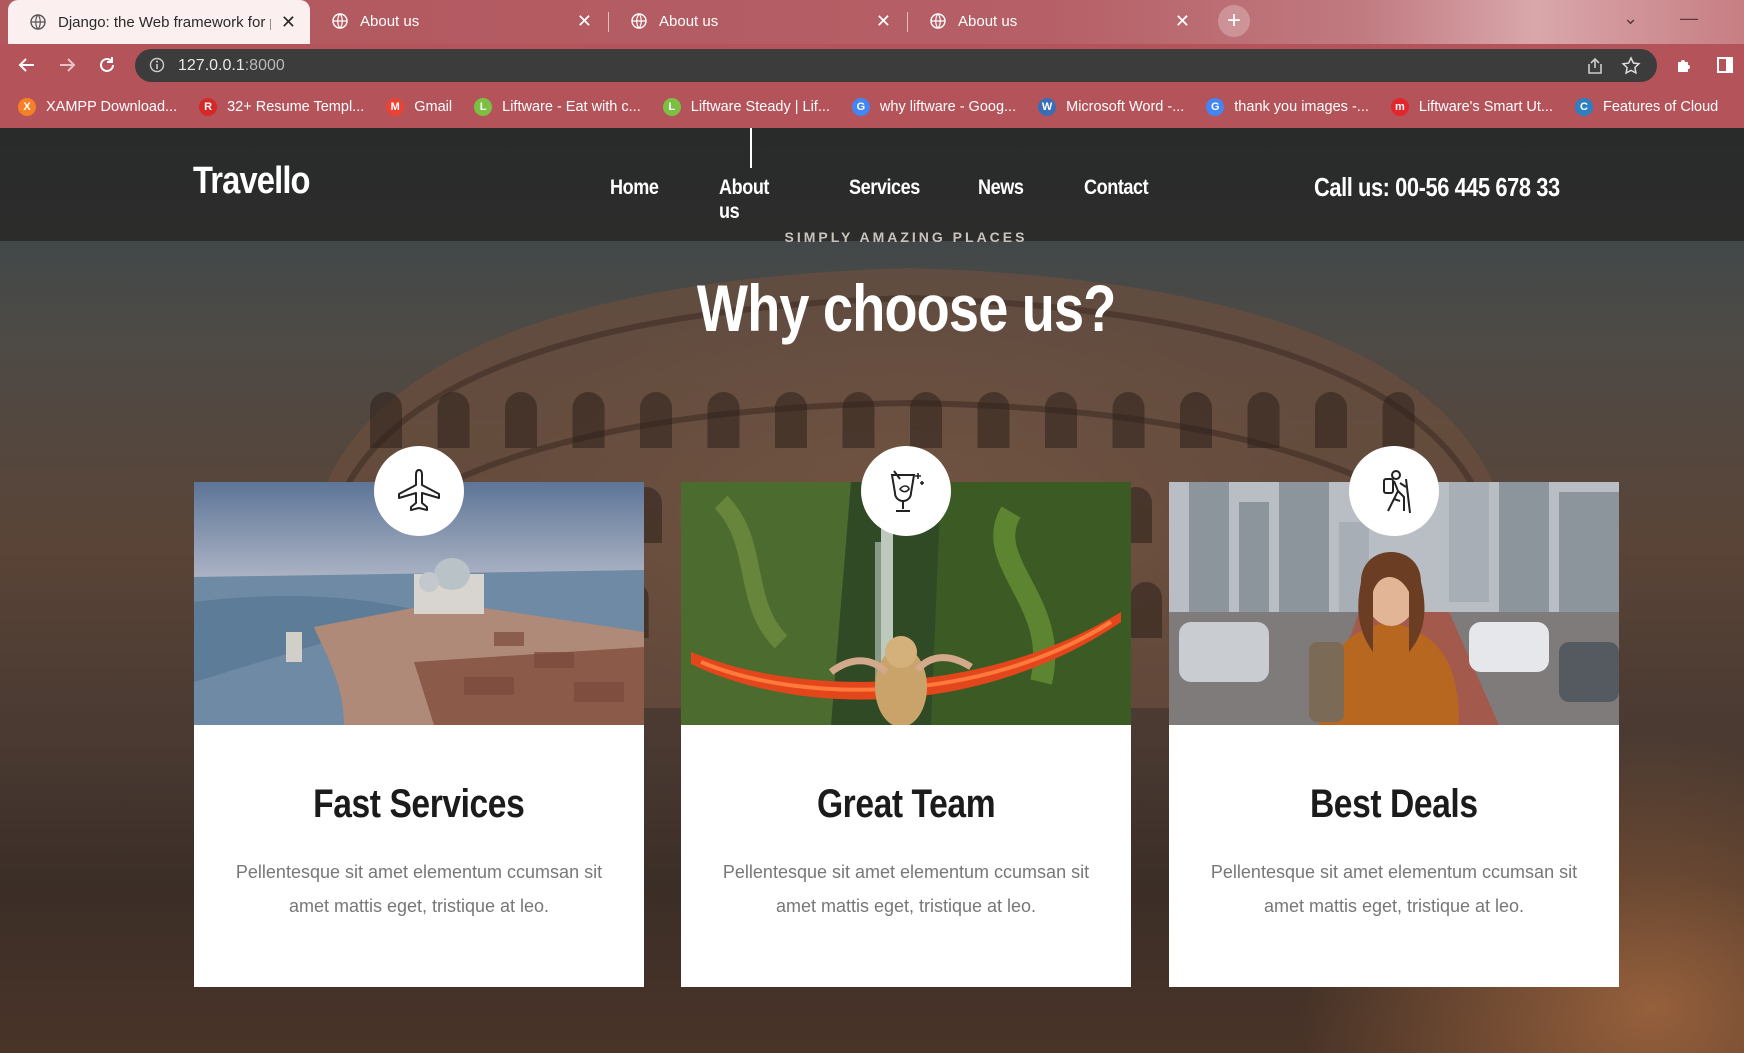  Describe the element at coordinates (744, 200) in the screenshot. I see `nav-about-us: About us` at that location.